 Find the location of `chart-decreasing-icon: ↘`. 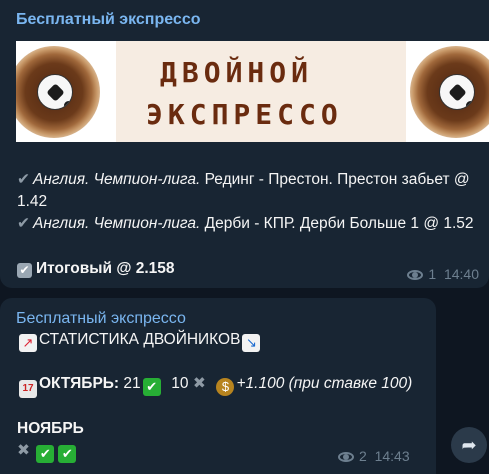

chart-decreasing-icon: ↘ is located at coordinates (251, 343).